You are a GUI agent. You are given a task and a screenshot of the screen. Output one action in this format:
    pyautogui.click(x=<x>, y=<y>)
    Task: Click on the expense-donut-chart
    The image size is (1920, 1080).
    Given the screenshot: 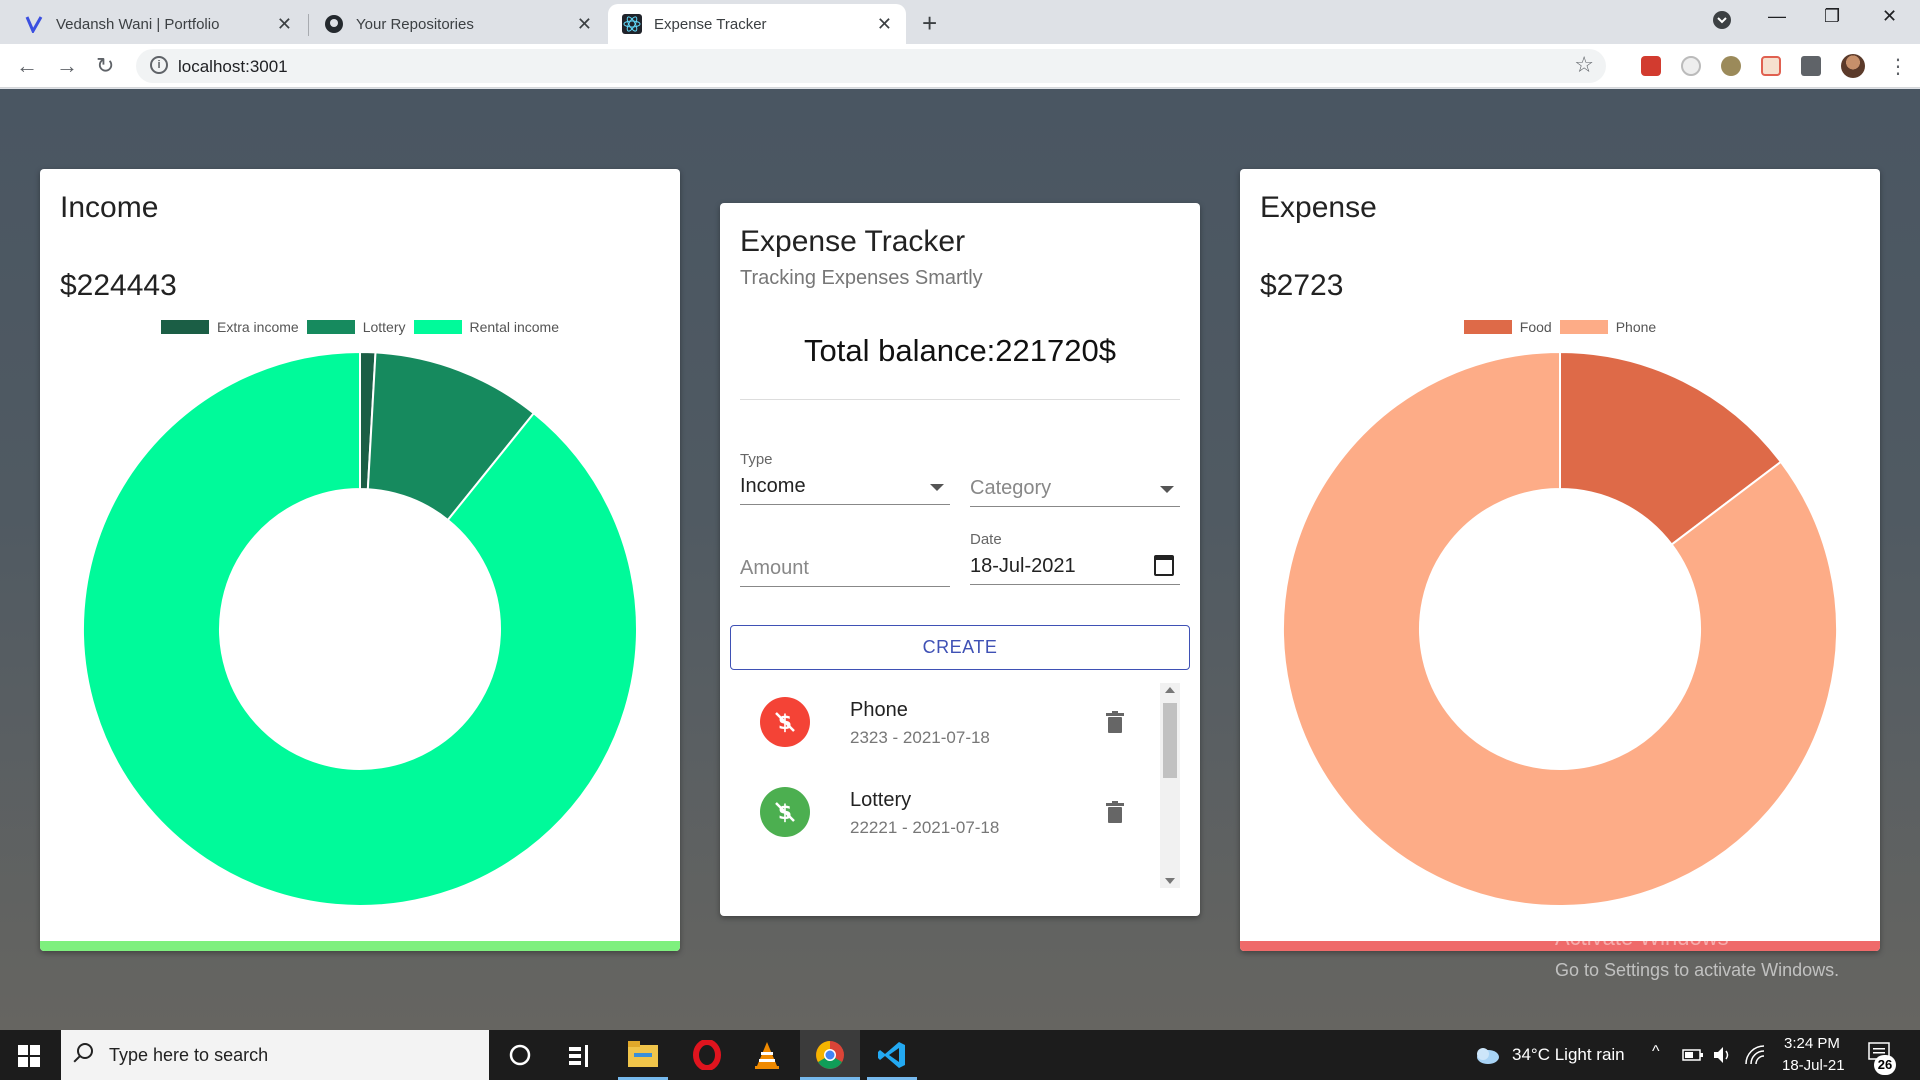 What is the action you would take?
    pyautogui.click(x=1560, y=628)
    